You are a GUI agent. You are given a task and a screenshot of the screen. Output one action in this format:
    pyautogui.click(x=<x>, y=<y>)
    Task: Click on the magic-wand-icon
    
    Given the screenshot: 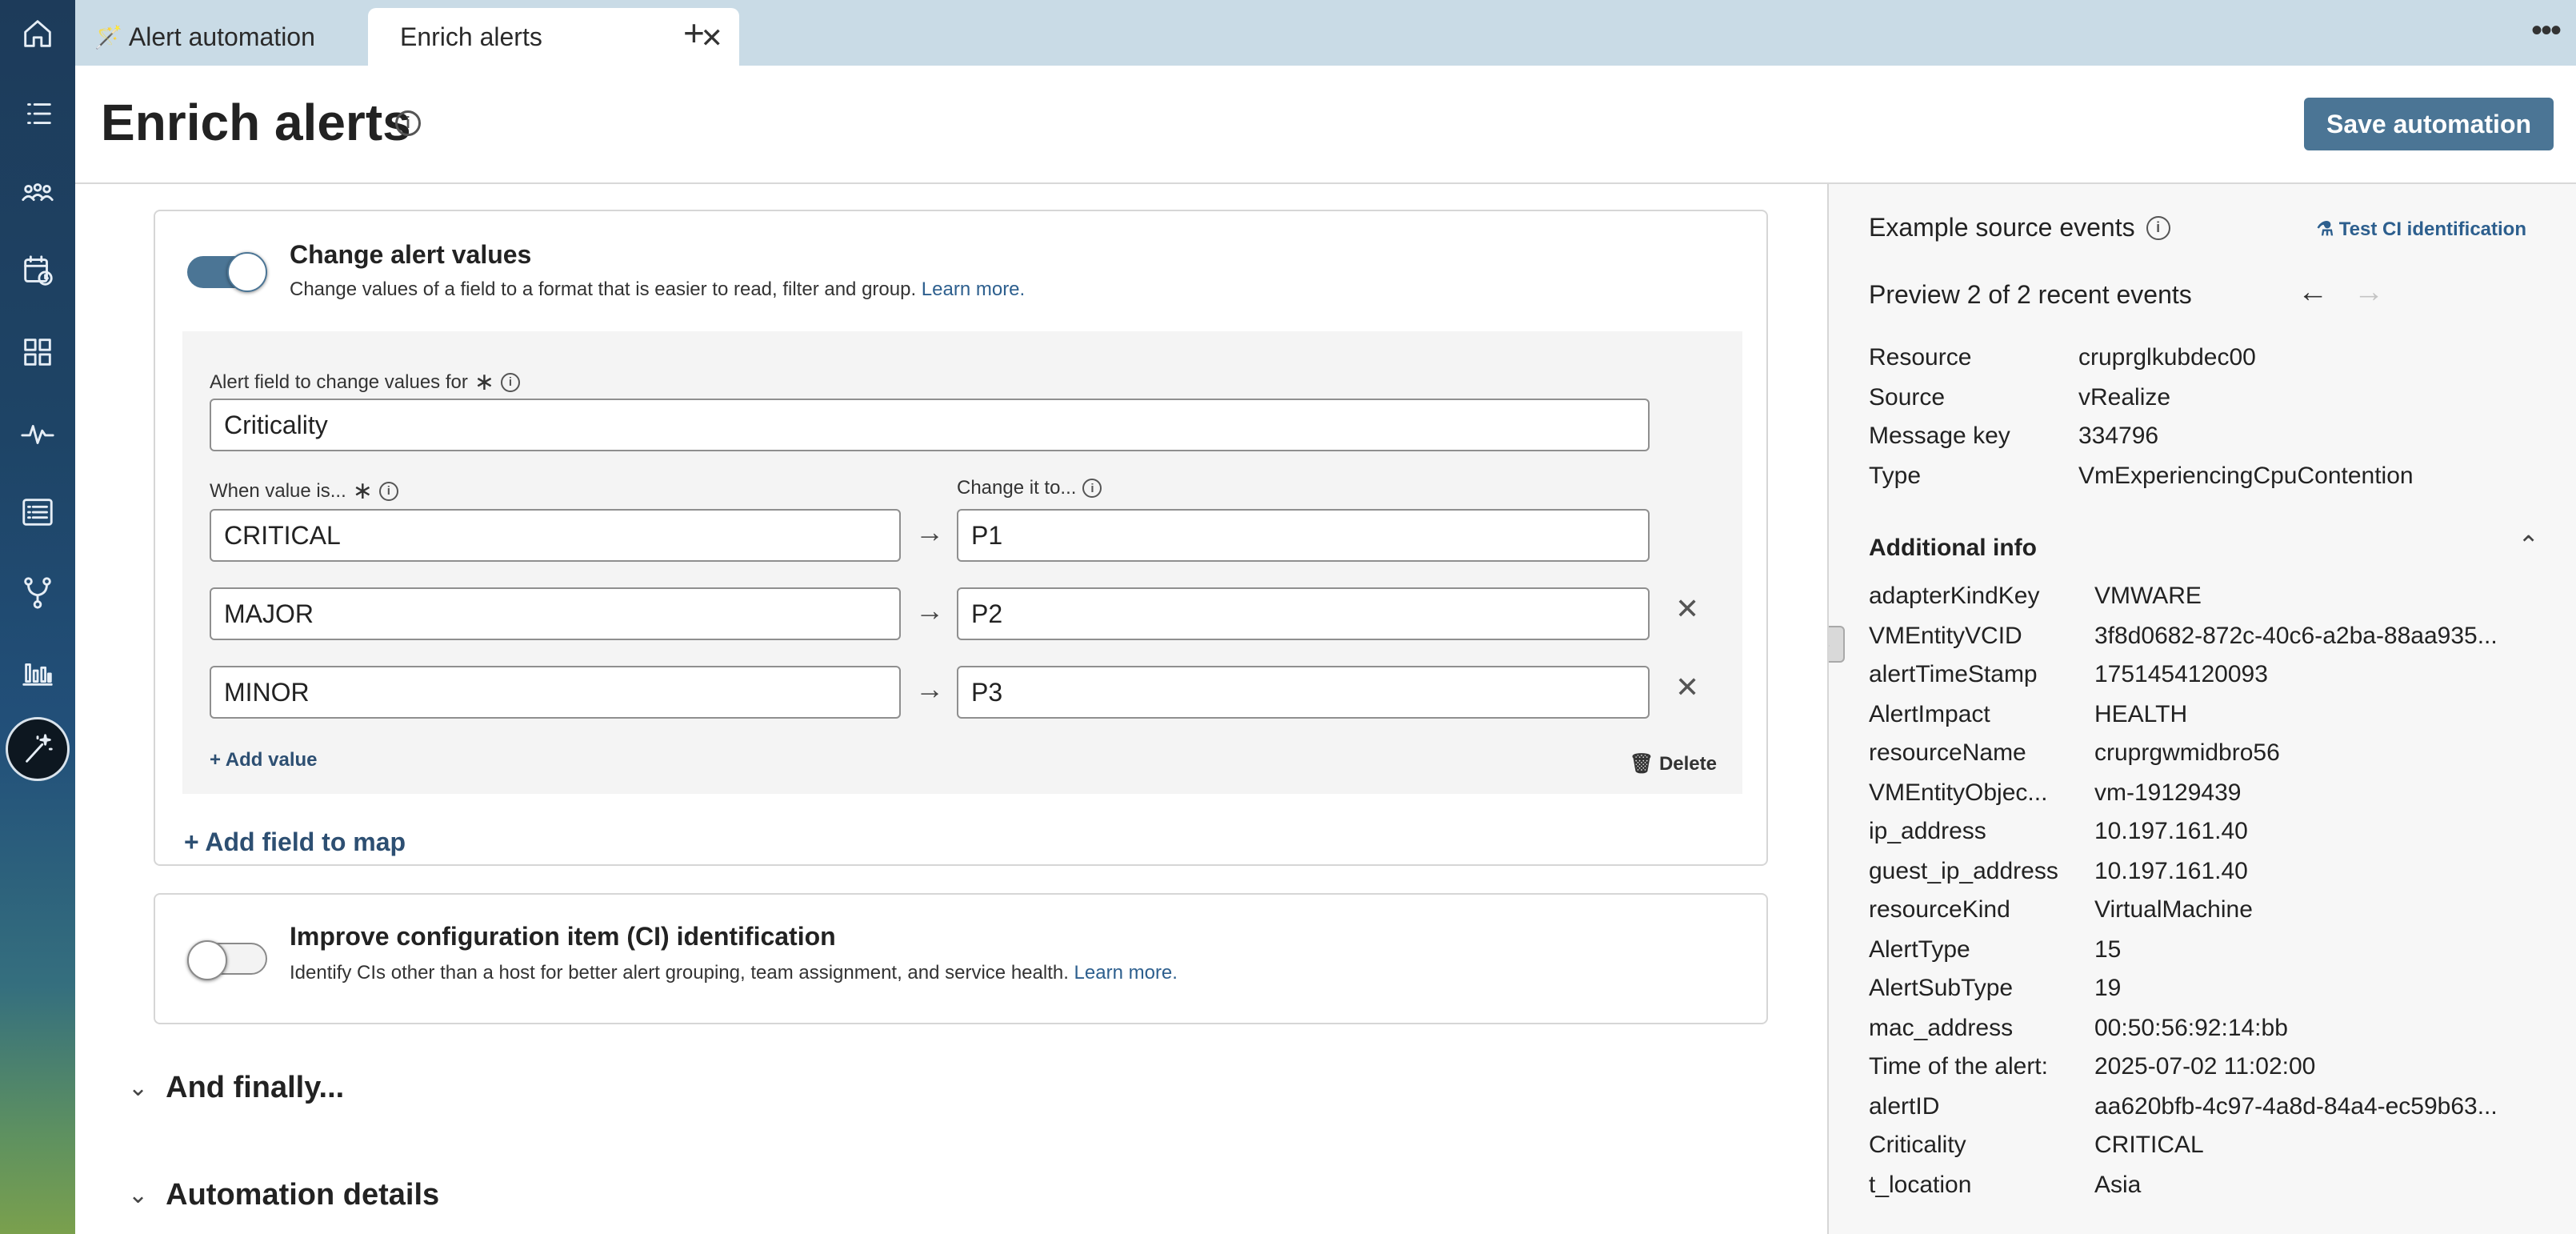 What is the action you would take?
    pyautogui.click(x=38, y=749)
    